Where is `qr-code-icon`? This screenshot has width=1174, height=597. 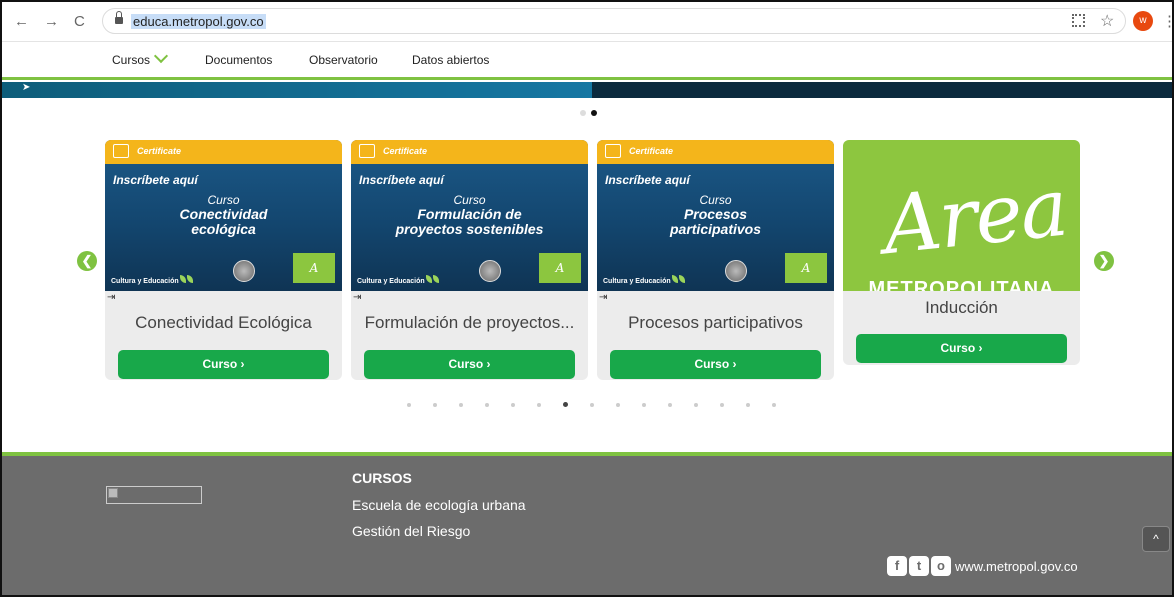
qr-code-icon is located at coordinates (1078, 20).